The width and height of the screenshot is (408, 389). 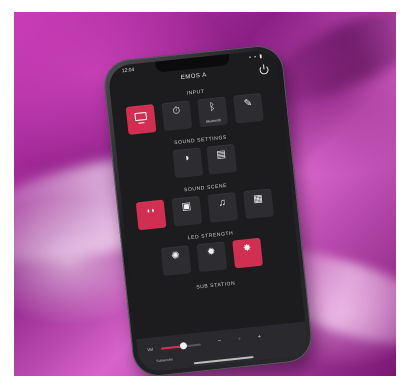 I want to click on led-high-icon: ✸, so click(x=247, y=248).